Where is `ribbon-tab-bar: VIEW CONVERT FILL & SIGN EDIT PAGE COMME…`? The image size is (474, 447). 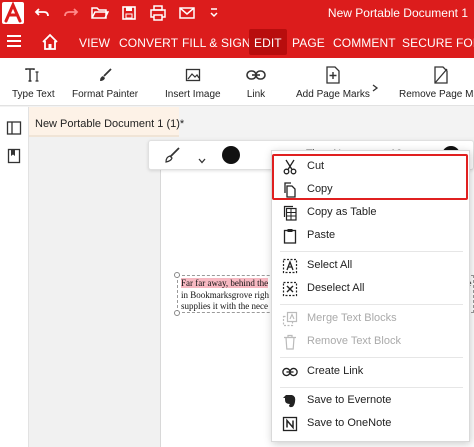
ribbon-tab-bar: VIEW CONVERT FILL & SIGN EDIT PAGE COMME… is located at coordinates (237, 42).